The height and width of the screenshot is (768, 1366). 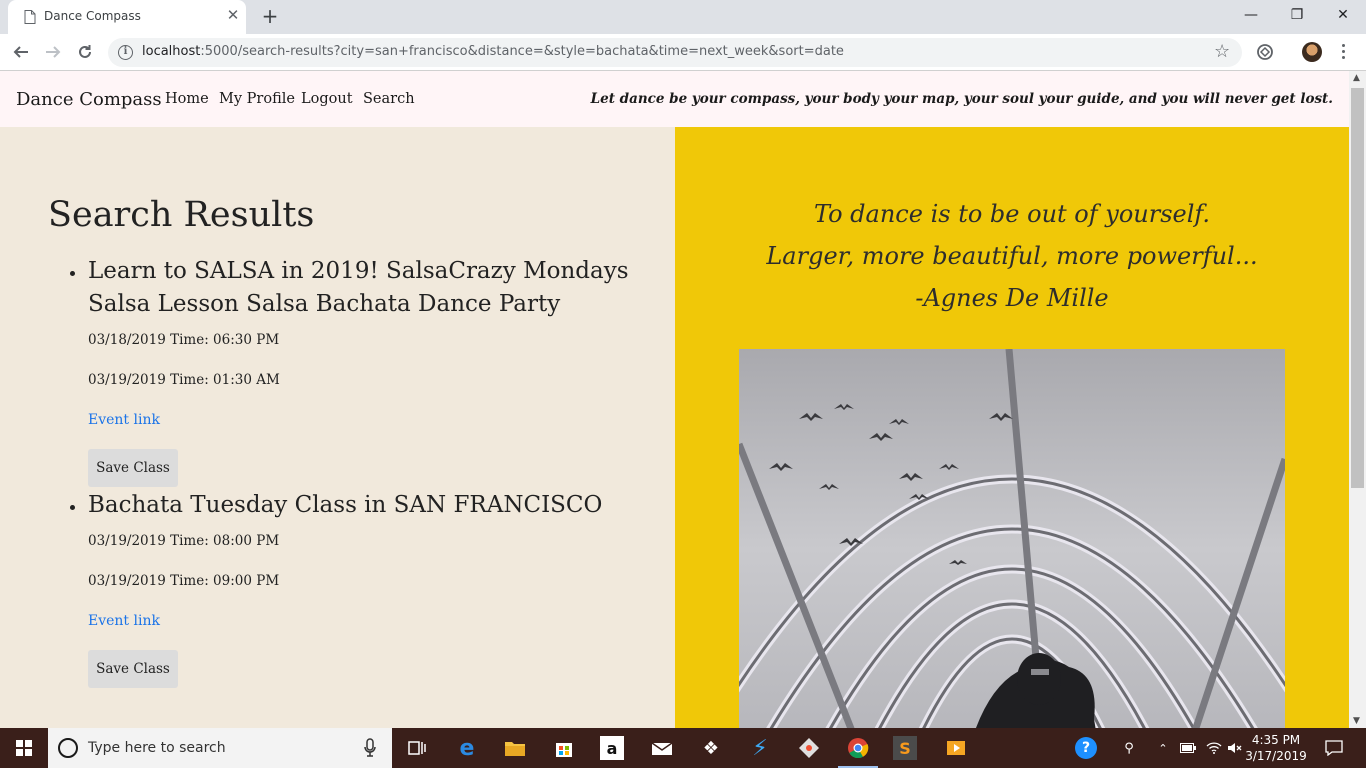 I want to click on scroll-up-icon: ▲, so click(x=1356, y=78).